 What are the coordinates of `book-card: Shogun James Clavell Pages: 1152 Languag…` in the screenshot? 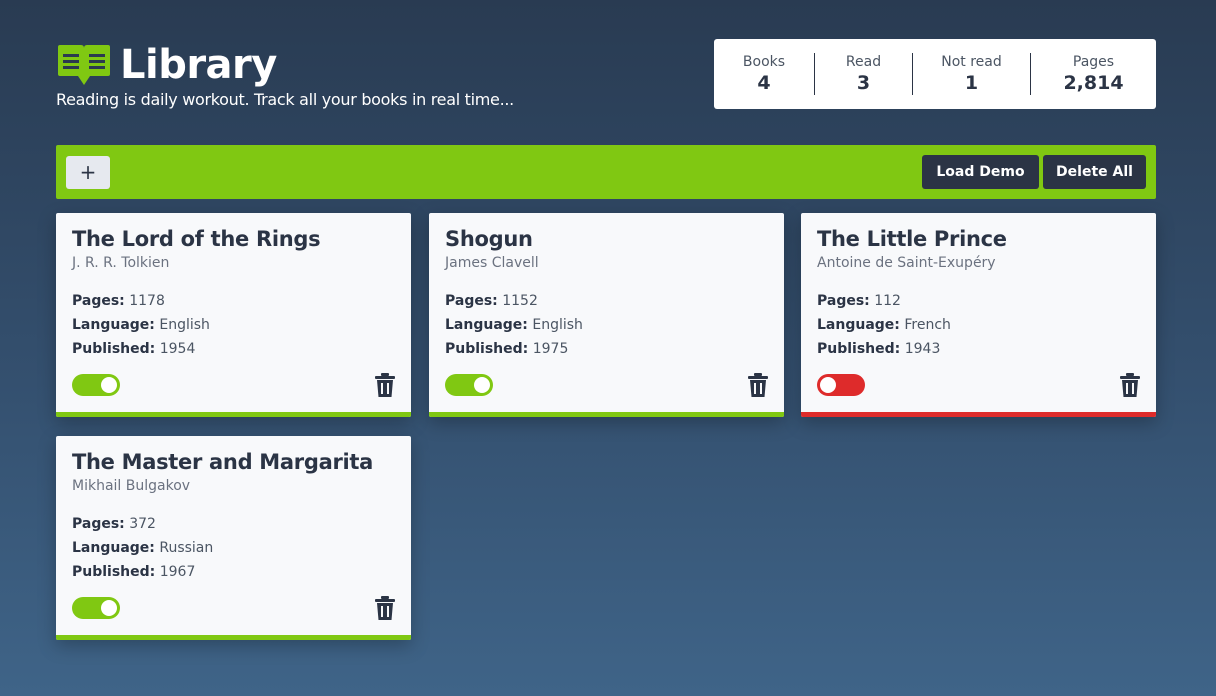 It's located at (606, 315).